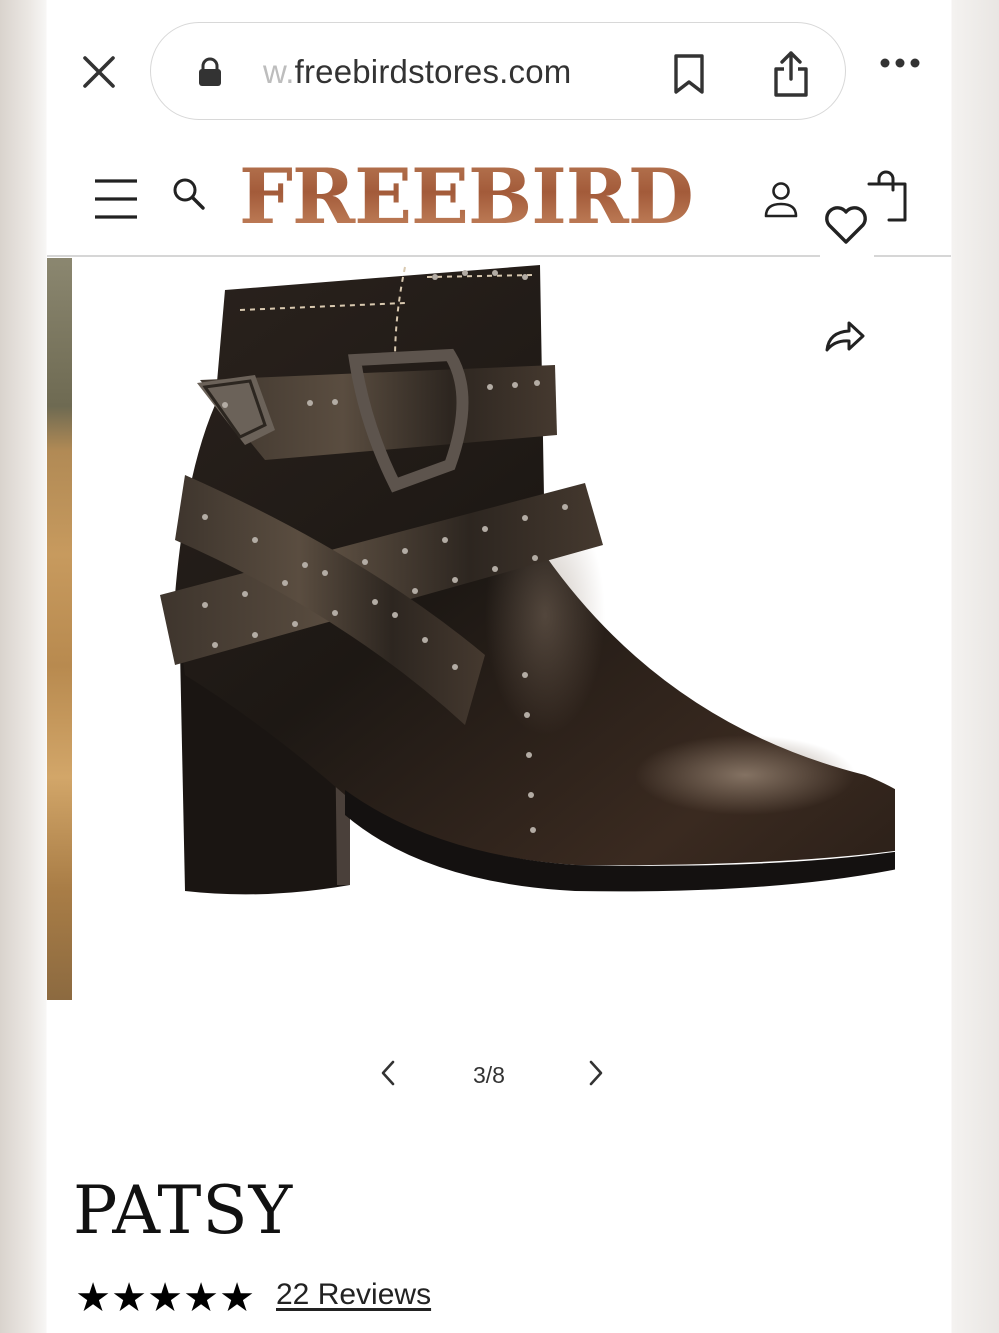 Image resolution: width=999 pixels, height=1333 pixels. What do you see at coordinates (99, 72) in the screenshot?
I see `close-icon` at bounding box center [99, 72].